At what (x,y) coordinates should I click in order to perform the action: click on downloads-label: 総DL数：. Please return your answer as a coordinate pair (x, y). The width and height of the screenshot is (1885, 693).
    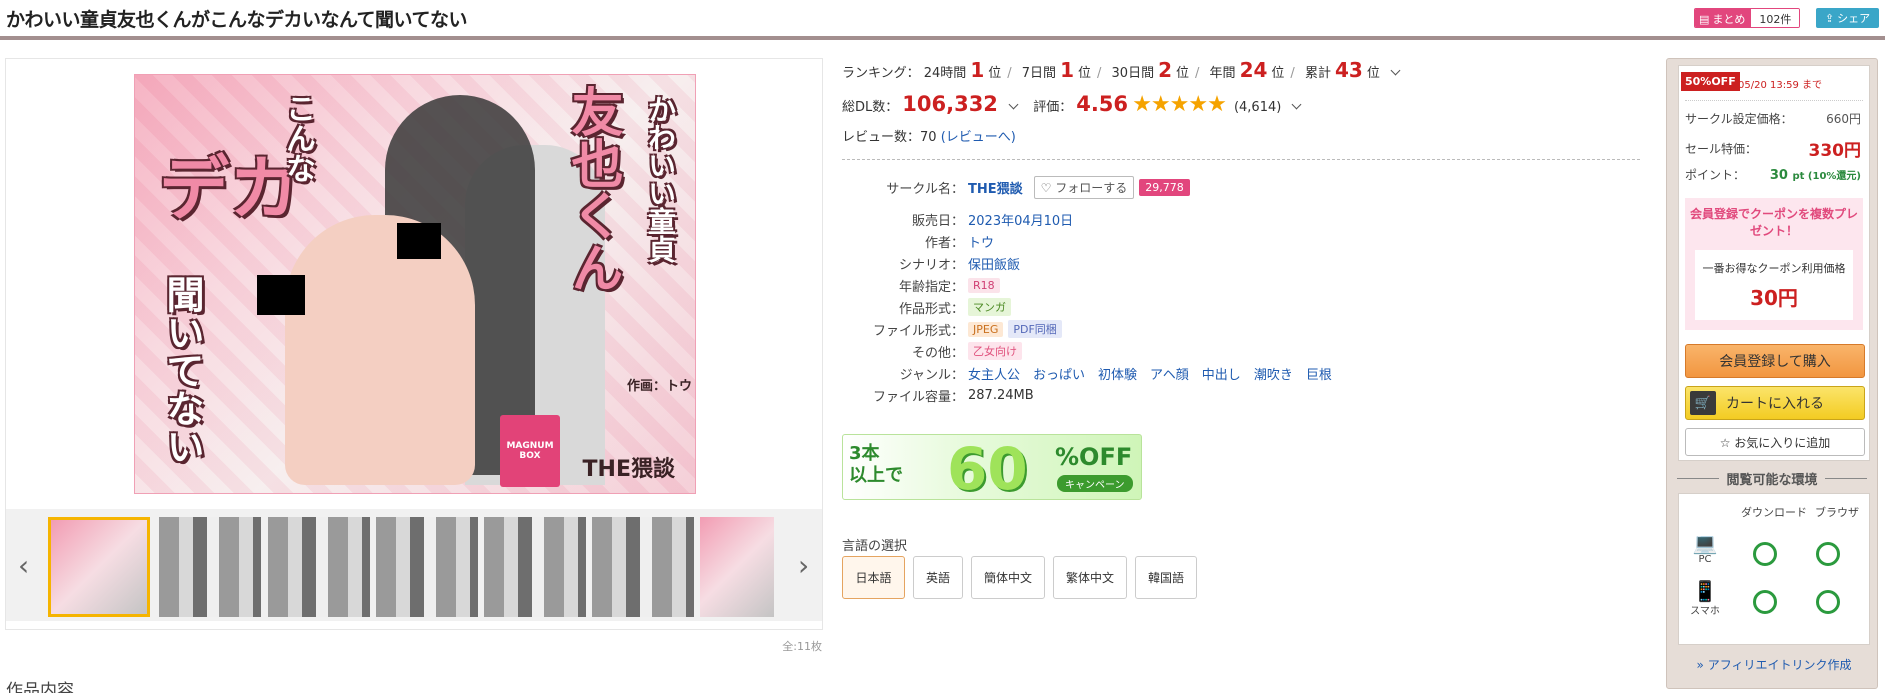
    Looking at the image, I should click on (870, 107).